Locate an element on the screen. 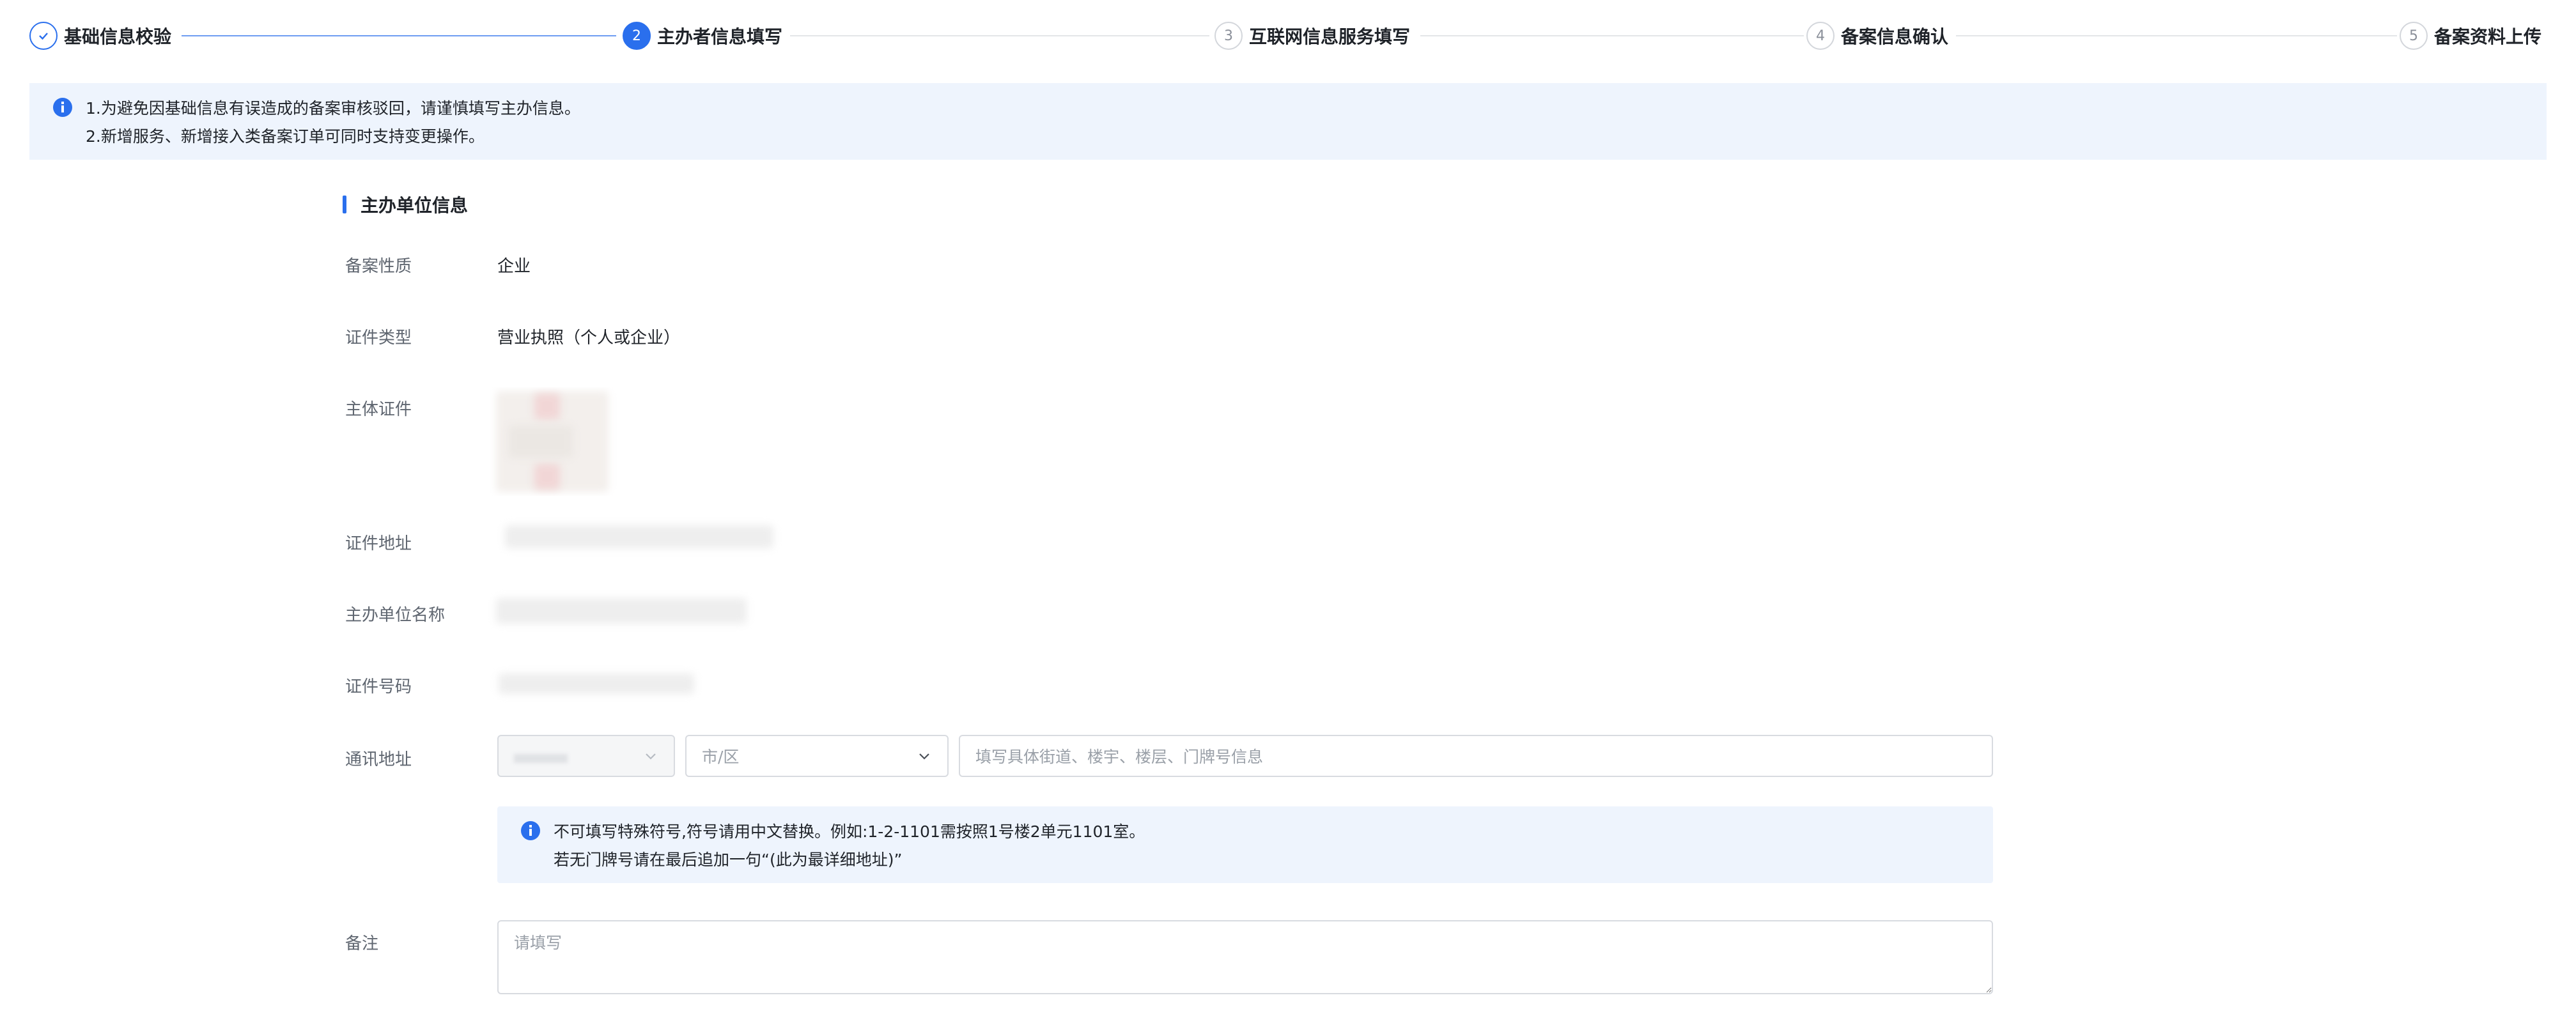 The width and height of the screenshot is (2576, 1016). notice-line-2: 2.新增服务、新增接入类备案订单可同时支持变更操作。 is located at coordinates (285, 136).